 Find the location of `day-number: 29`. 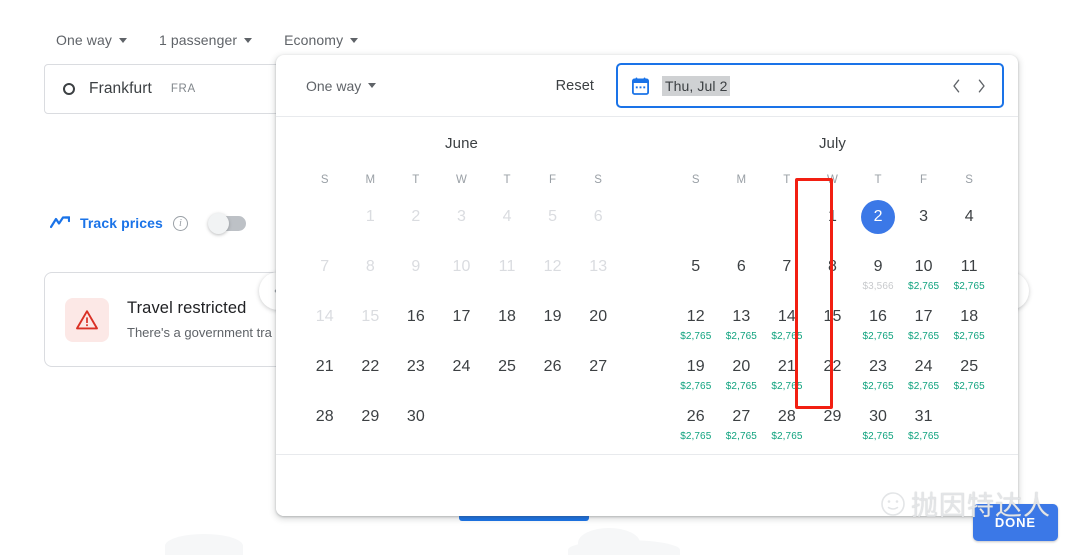

day-number: 29 is located at coordinates (832, 416).